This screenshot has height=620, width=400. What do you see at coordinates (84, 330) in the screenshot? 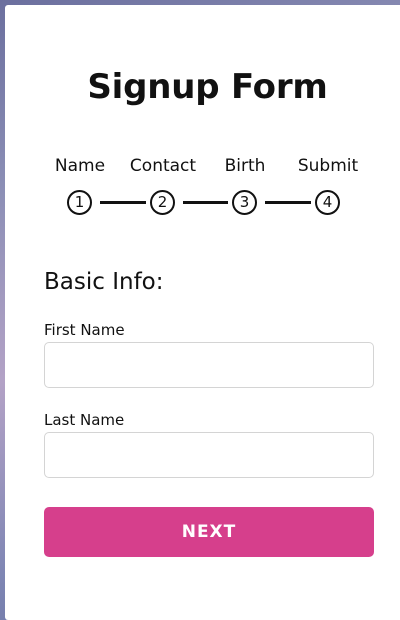
I see `first-name-label: First Name` at bounding box center [84, 330].